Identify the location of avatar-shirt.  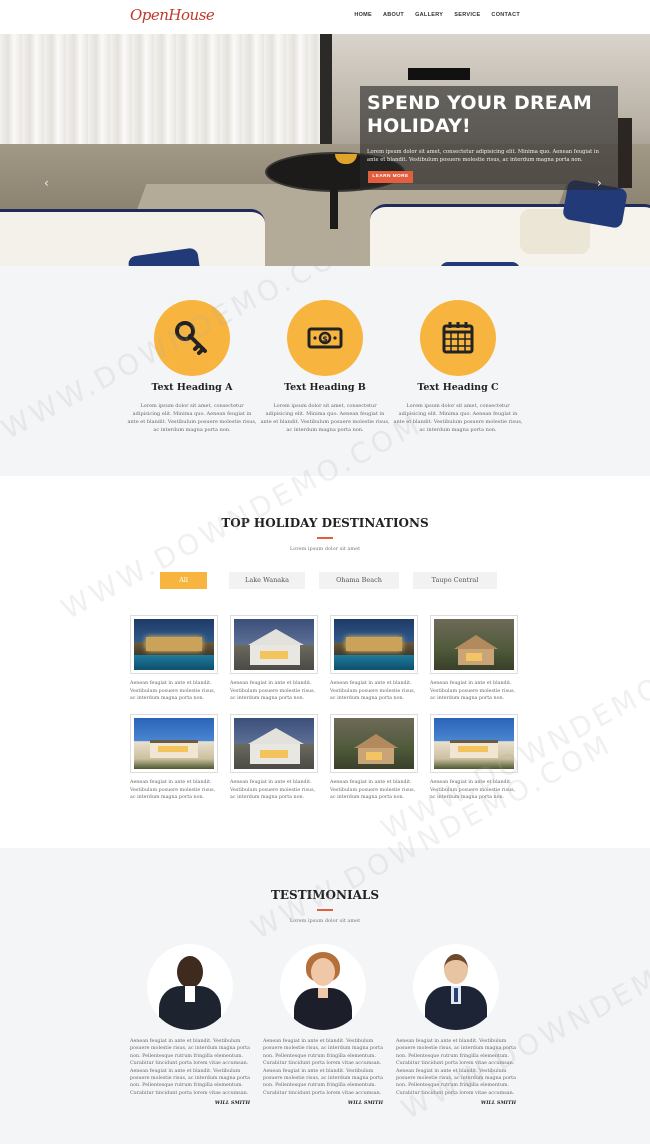
(190, 994).